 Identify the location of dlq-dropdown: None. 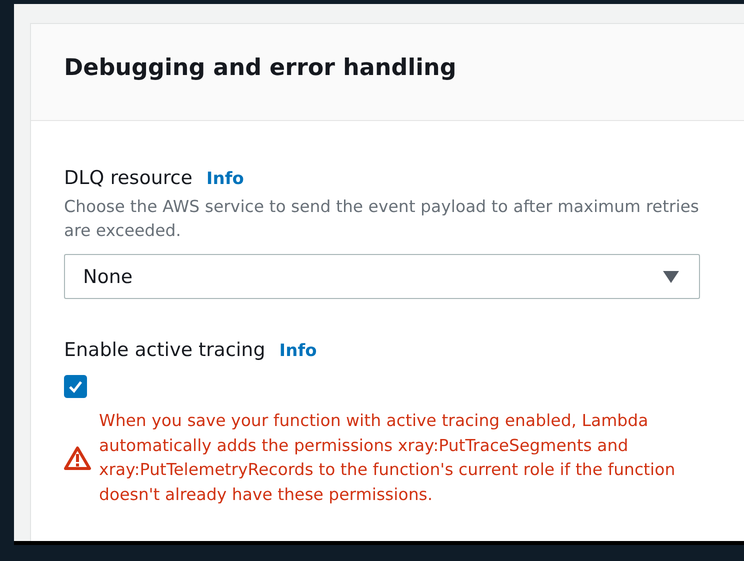
(382, 276).